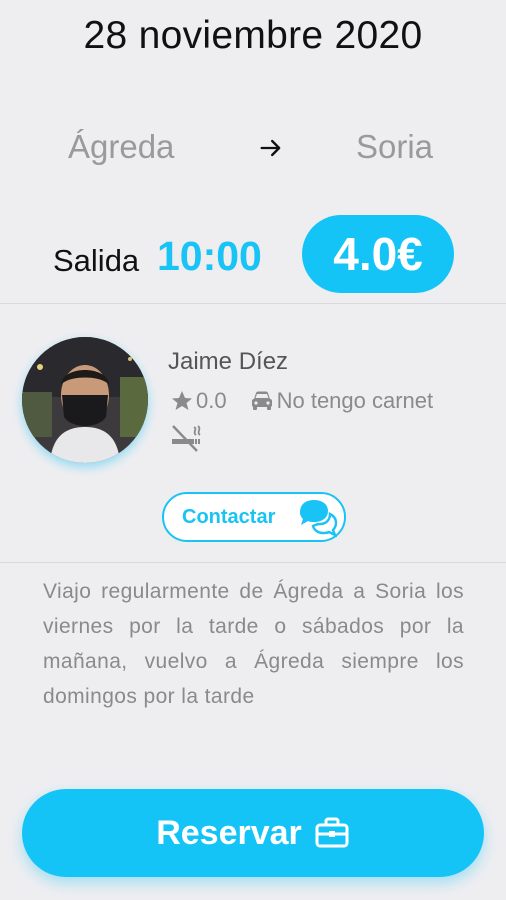  What do you see at coordinates (270, 148) in the screenshot?
I see `arrow-right-icon` at bounding box center [270, 148].